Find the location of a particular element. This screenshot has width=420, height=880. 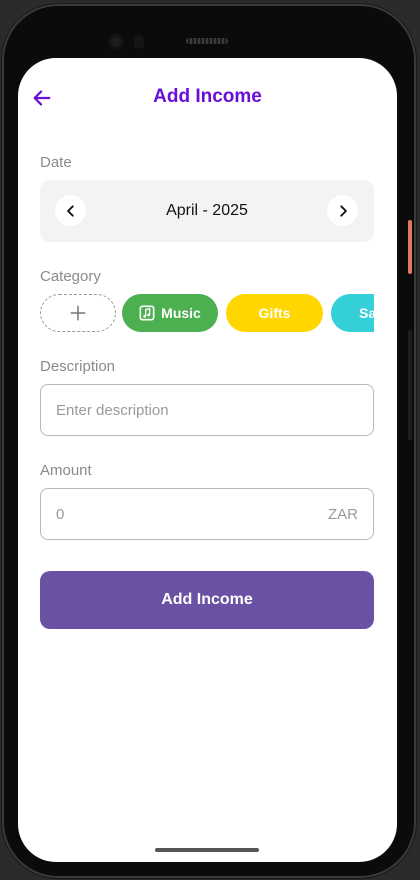

chevron-right-icon is located at coordinates (343, 210).